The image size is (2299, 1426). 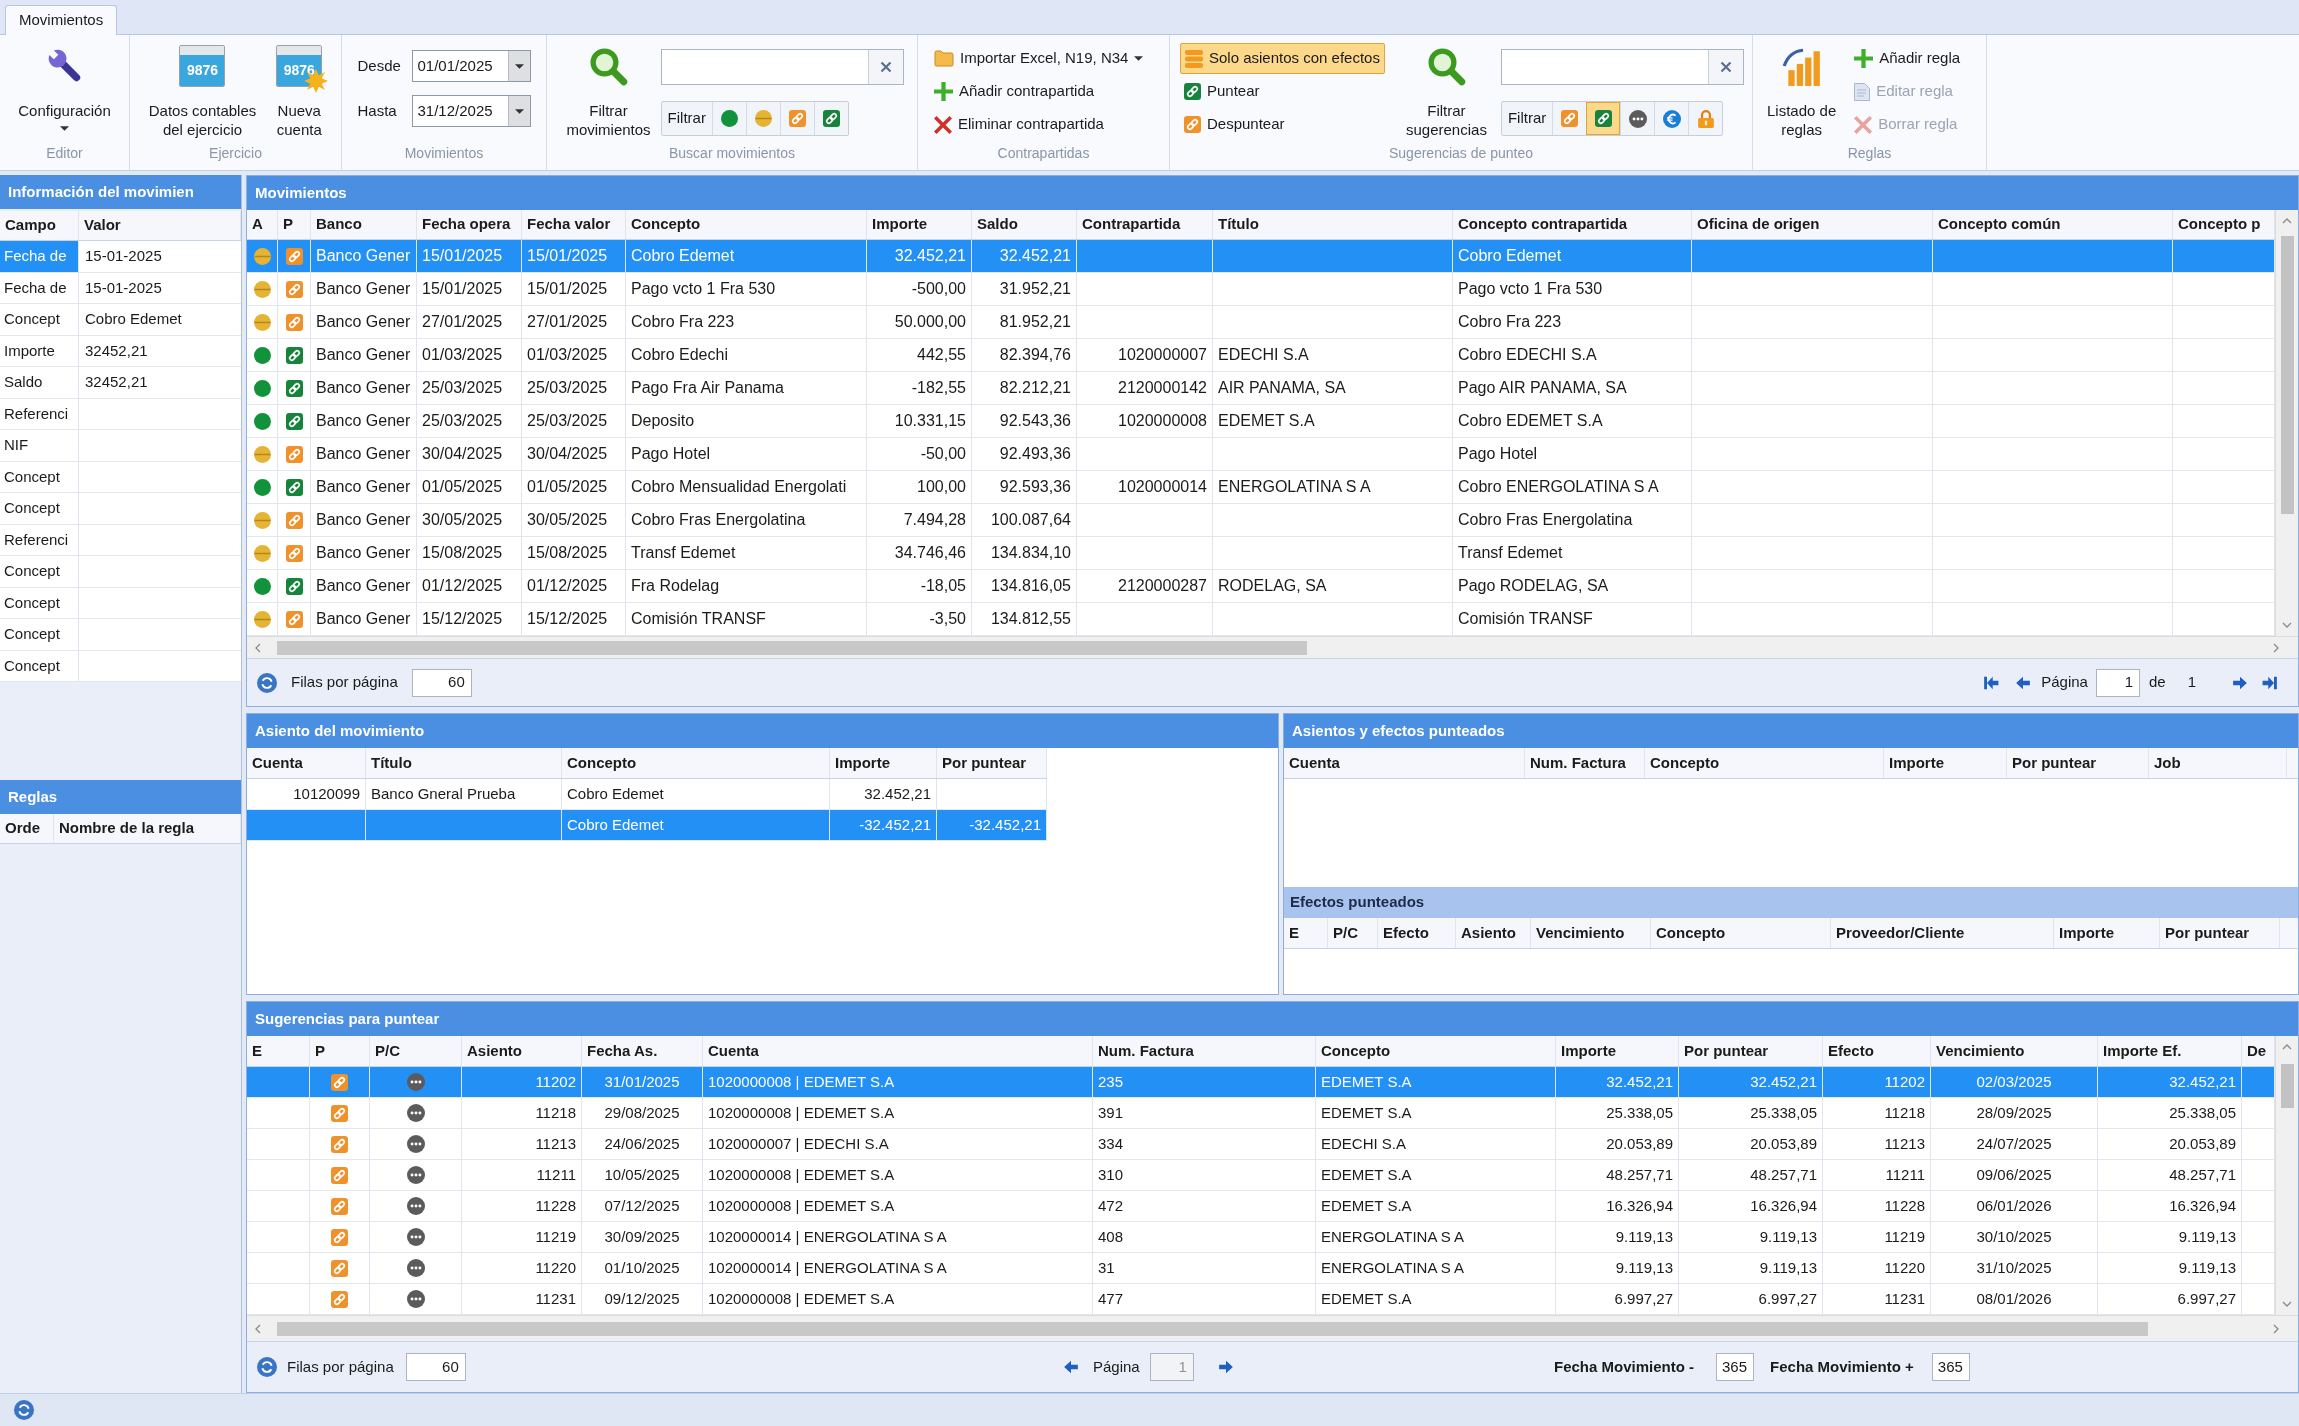 What do you see at coordinates (2117, 682) in the screenshot?
I see `page-field: 1` at bounding box center [2117, 682].